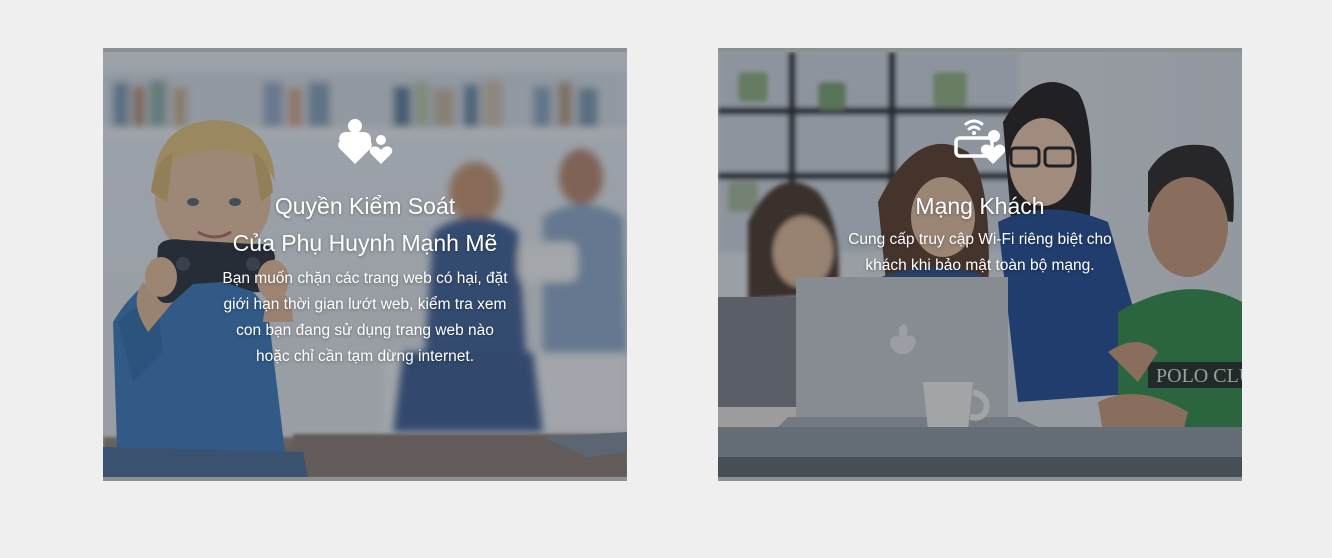 The image size is (1332, 558). What do you see at coordinates (365, 330) in the screenshot?
I see `description-line: con bạn đang sử dụng trang web nào` at bounding box center [365, 330].